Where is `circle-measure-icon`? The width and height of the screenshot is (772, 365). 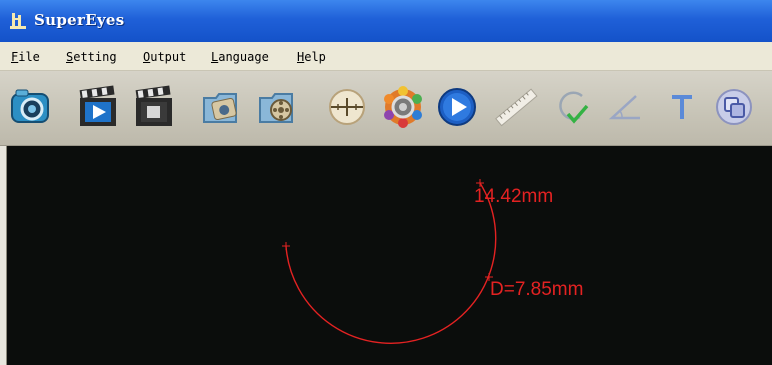
circle-measure-icon is located at coordinates (574, 107).